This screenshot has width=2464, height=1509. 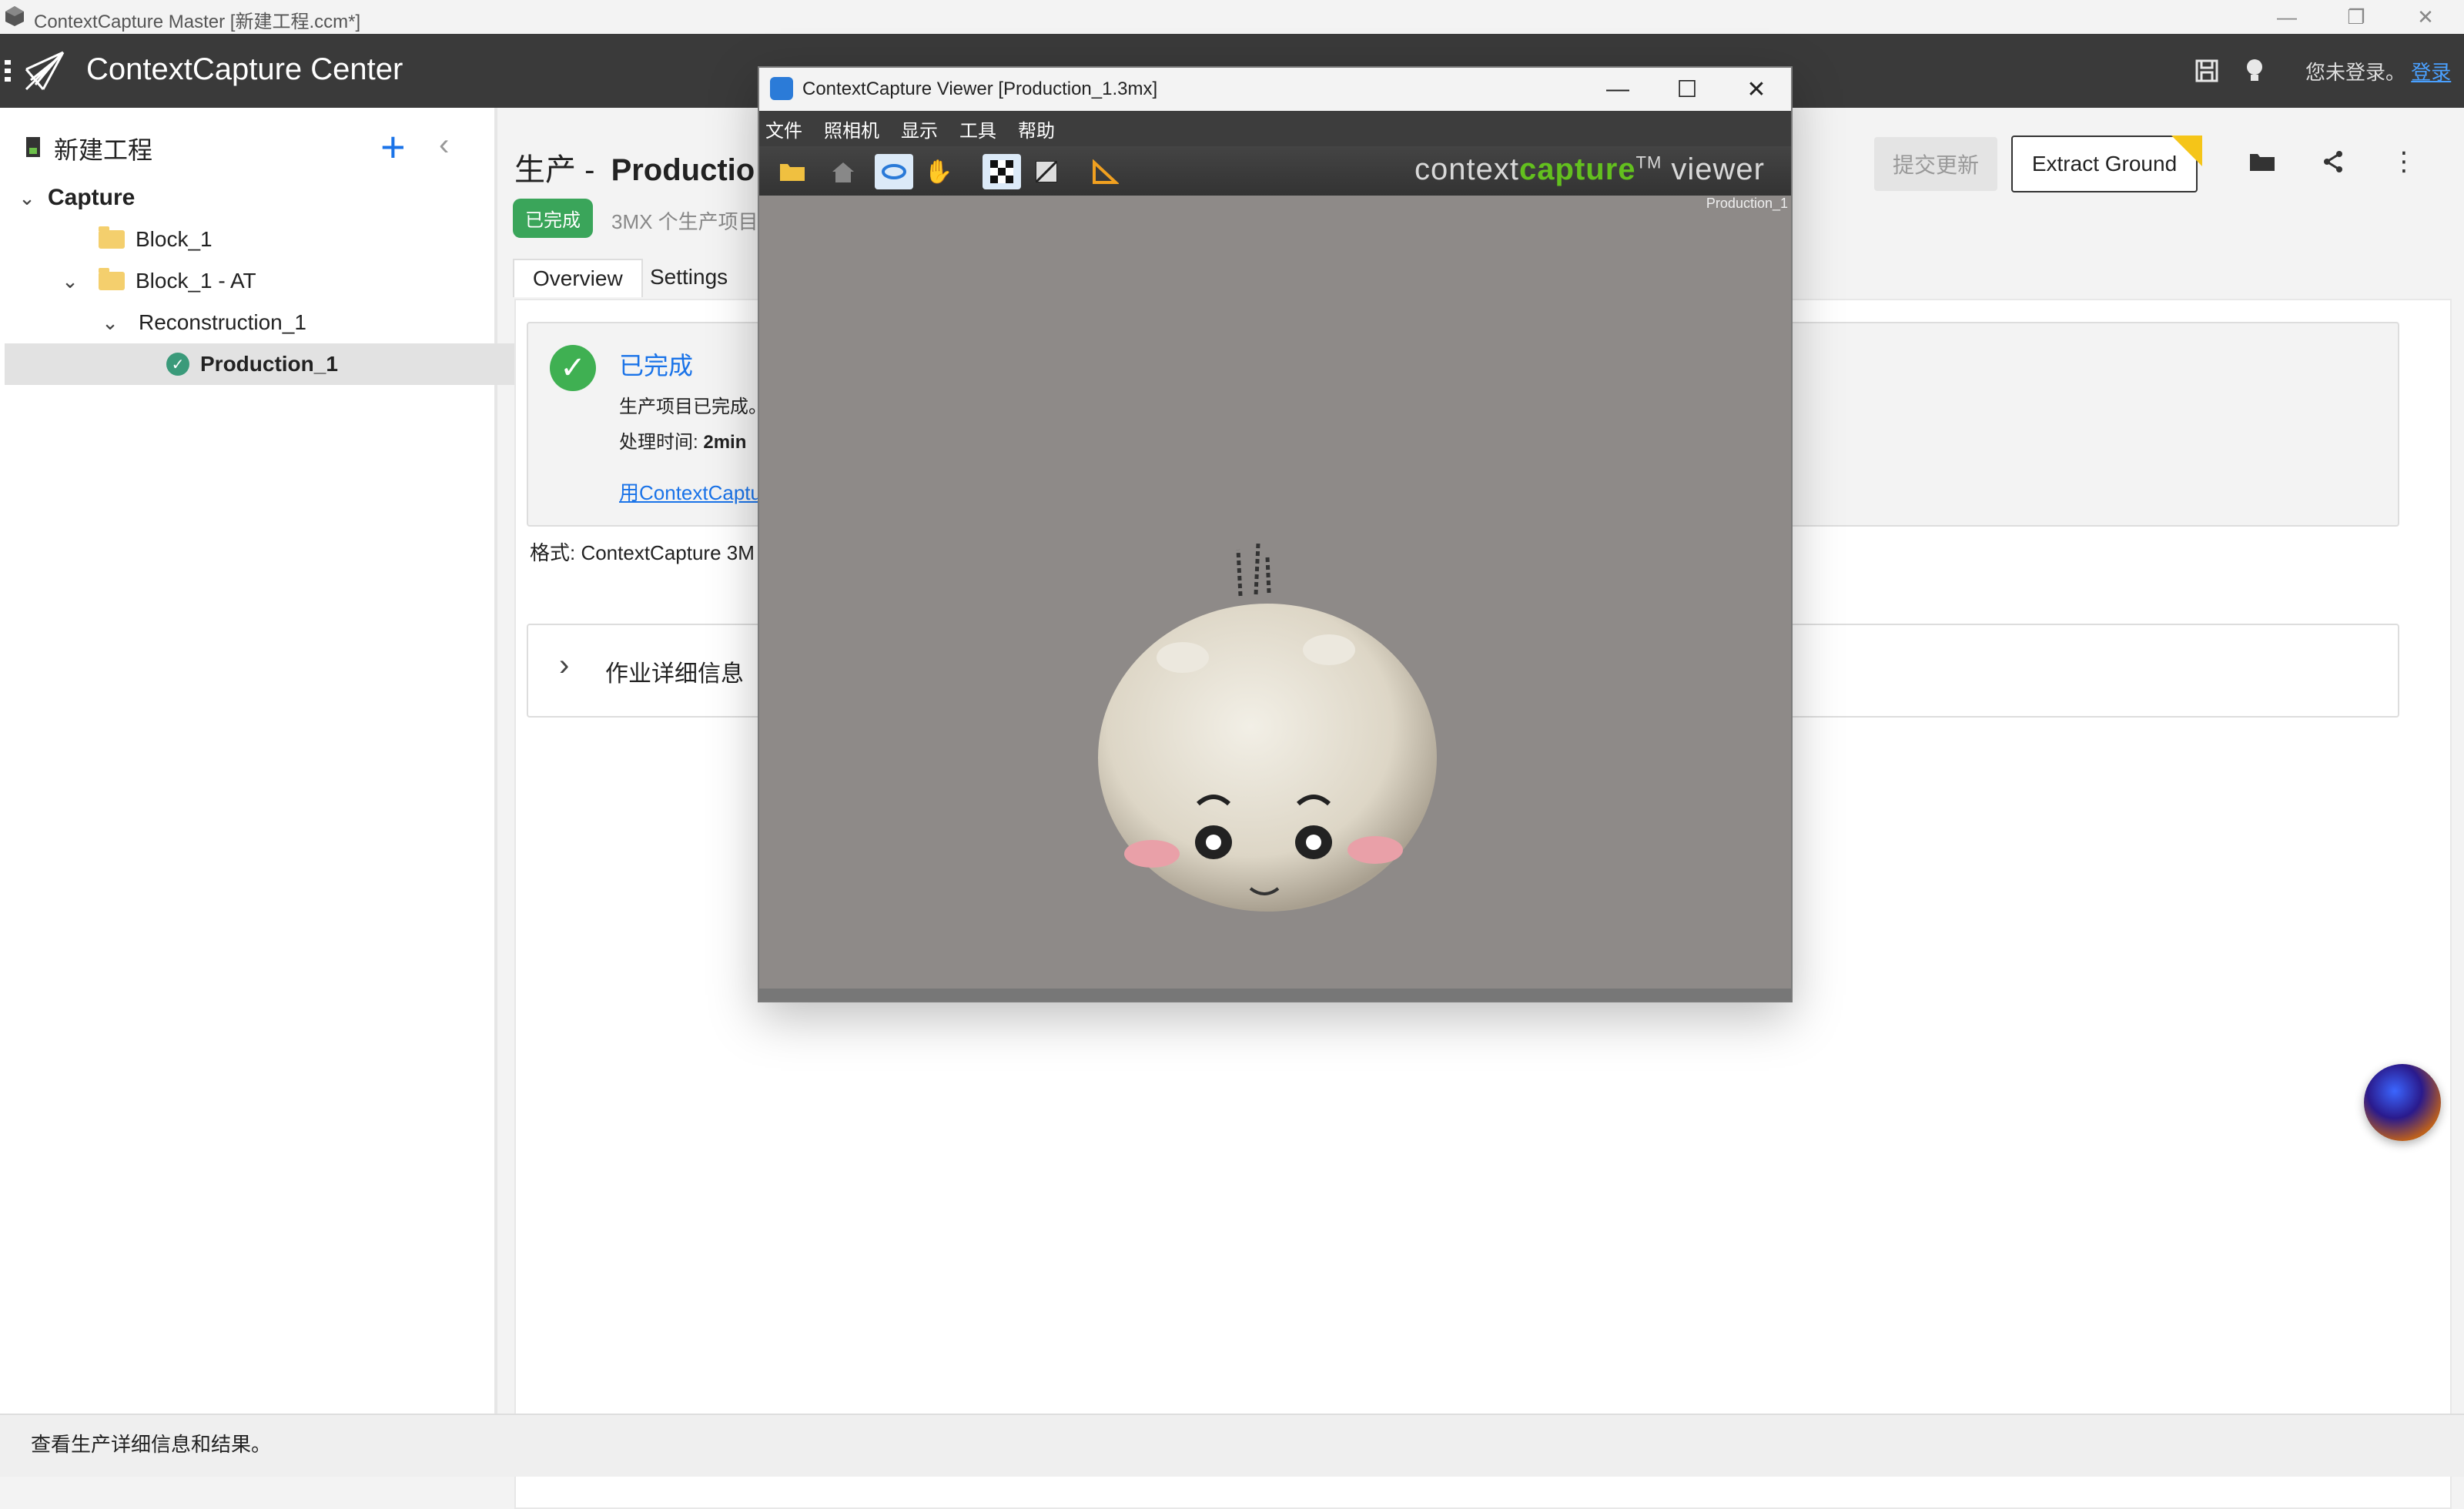 What do you see at coordinates (693, 406) in the screenshot?
I see `card-message: 生产项目已完成。` at bounding box center [693, 406].